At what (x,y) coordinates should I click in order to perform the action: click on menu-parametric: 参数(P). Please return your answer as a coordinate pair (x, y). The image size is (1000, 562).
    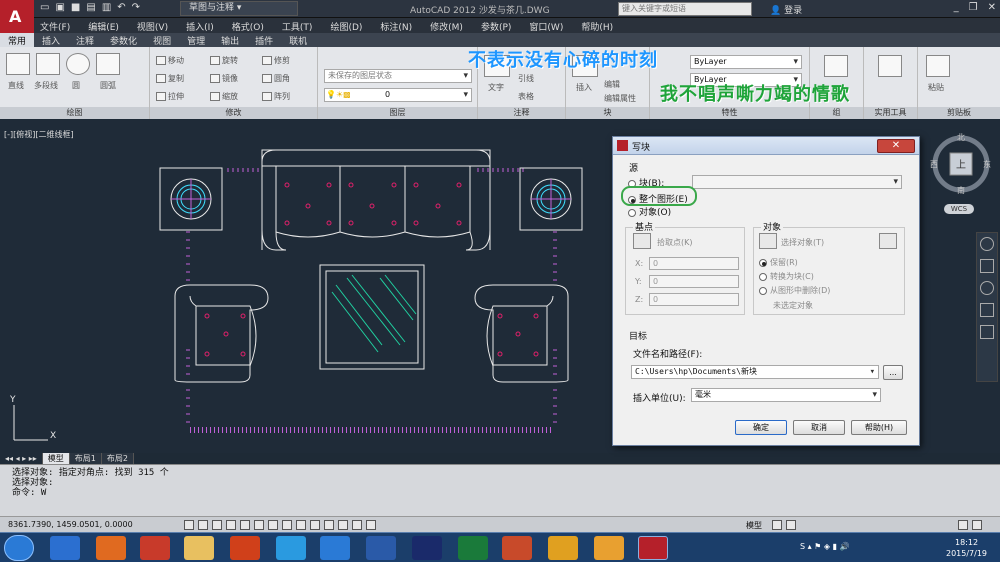
    Looking at the image, I should click on (499, 25).